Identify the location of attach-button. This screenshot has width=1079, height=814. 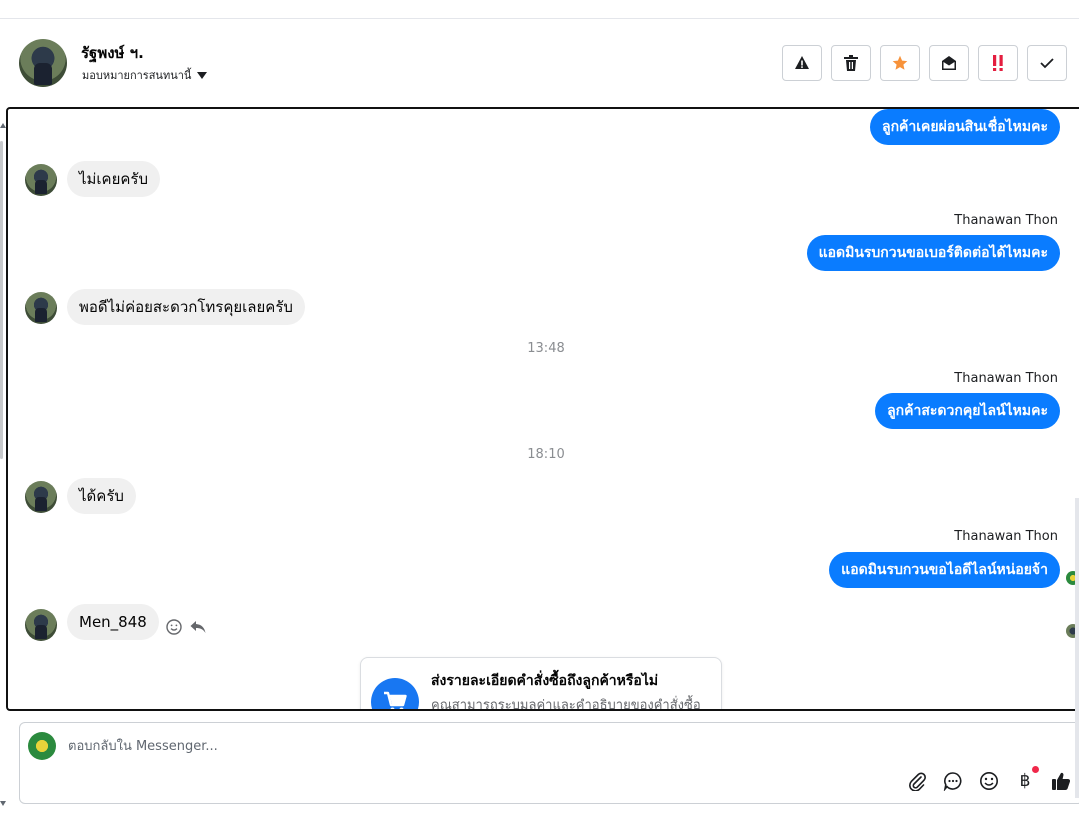
(917, 781).